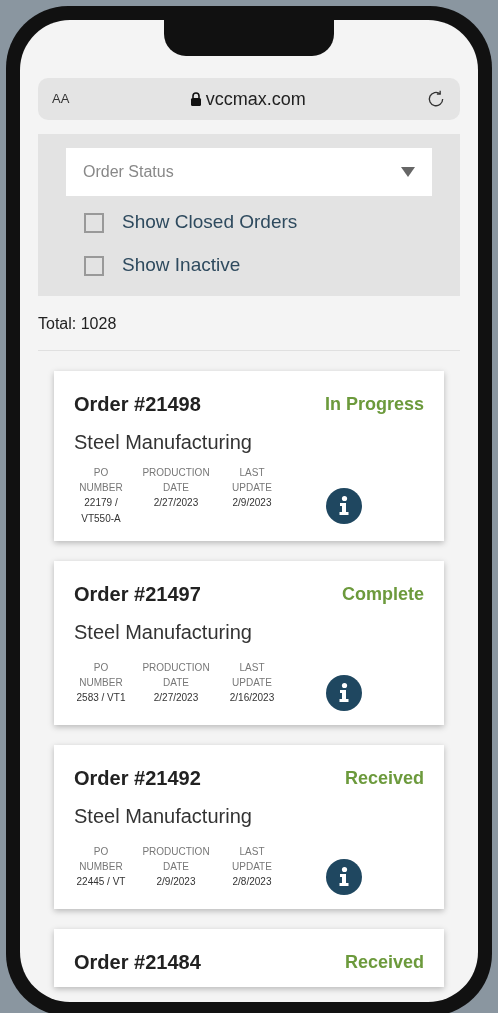 The image size is (498, 1013). I want to click on text-size-button: AA, so click(61, 99).